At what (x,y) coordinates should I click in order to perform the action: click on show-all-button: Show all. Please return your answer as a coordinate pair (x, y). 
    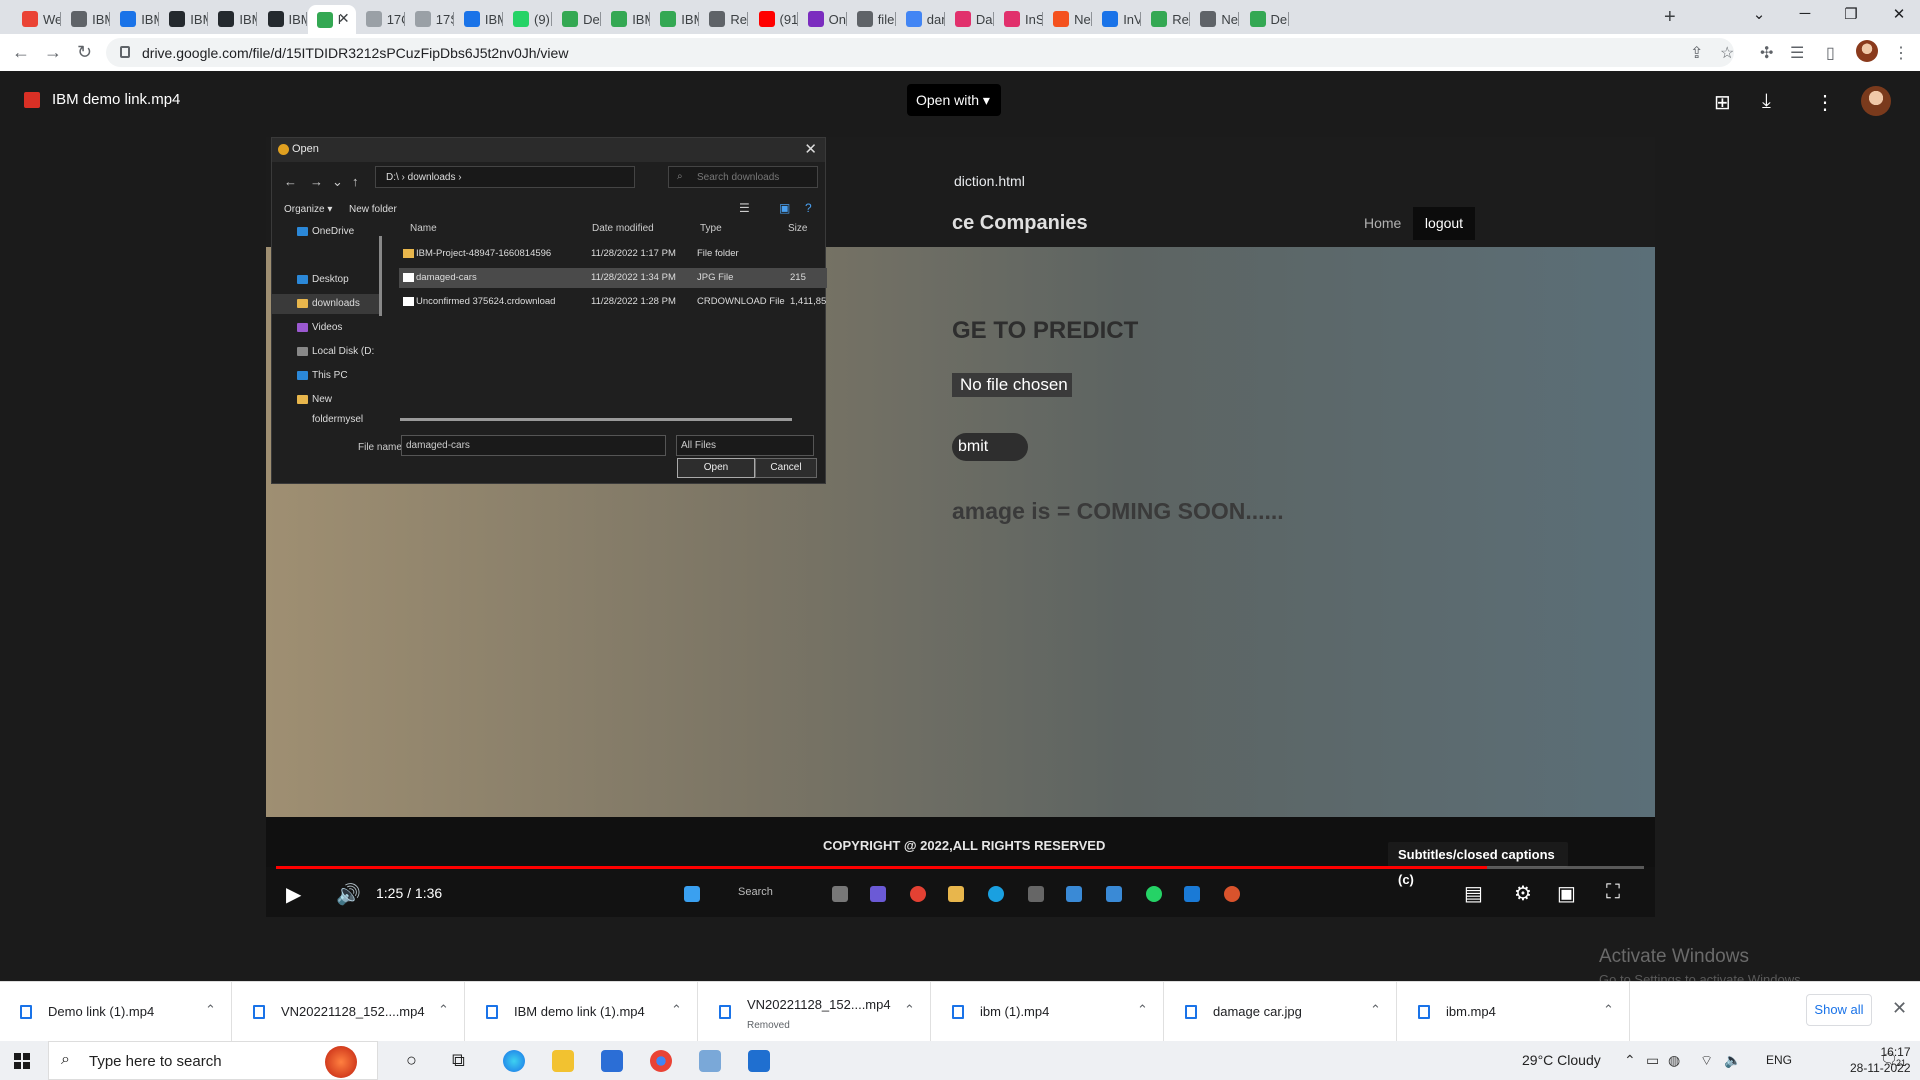
    Looking at the image, I should click on (1839, 1010).